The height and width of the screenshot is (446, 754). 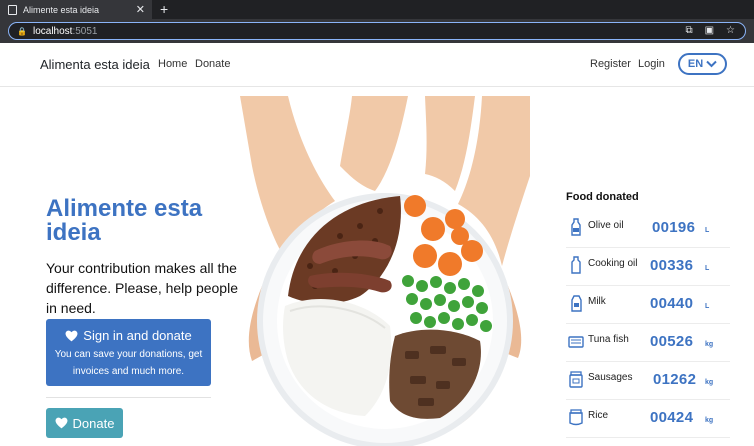 I want to click on bottle-icon, so click(x=576, y=227).